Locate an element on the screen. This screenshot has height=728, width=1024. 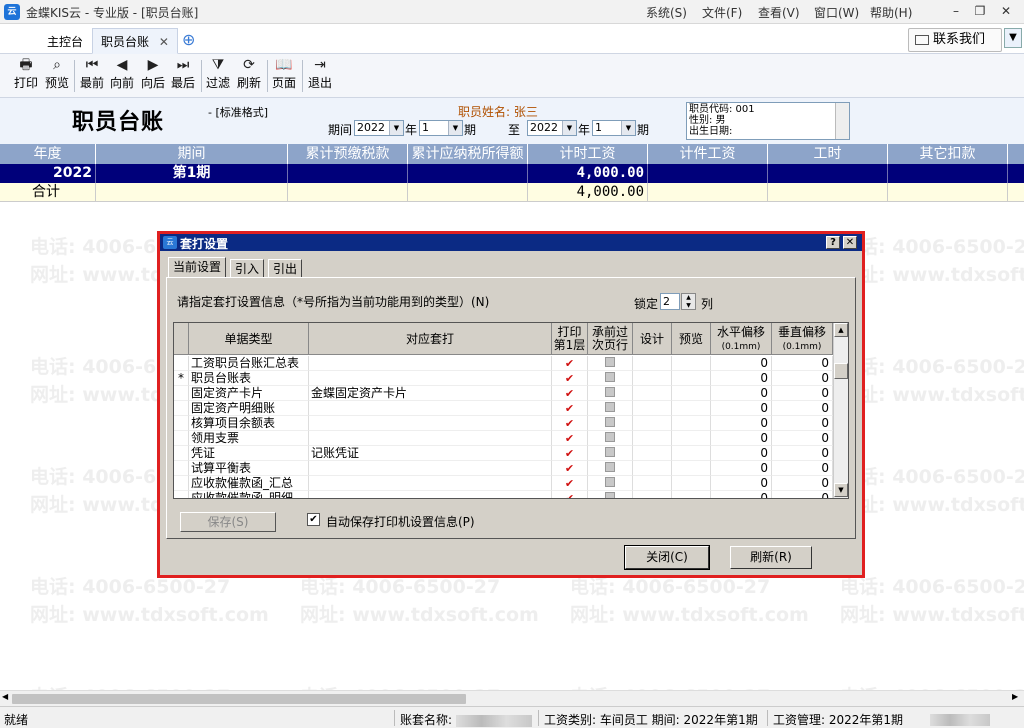
close-tab-icon: ✕ is located at coordinates (164, 42).